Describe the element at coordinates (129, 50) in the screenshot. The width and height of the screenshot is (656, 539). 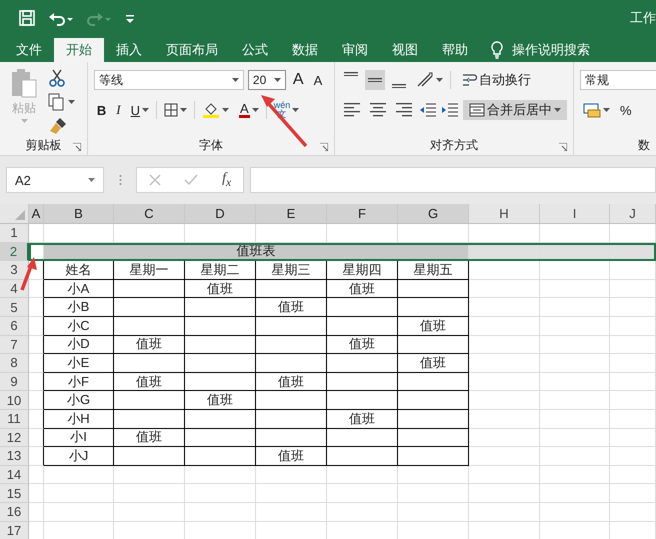
I see `ribbon-tab: 插入` at that location.